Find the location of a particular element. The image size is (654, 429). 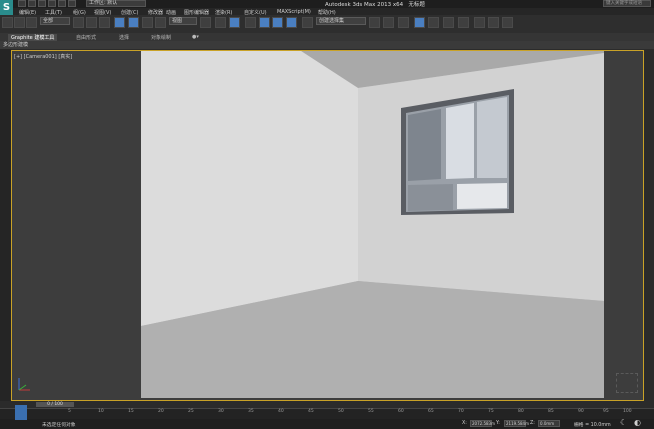

y-coord-label: Y: is located at coordinates (498, 423).